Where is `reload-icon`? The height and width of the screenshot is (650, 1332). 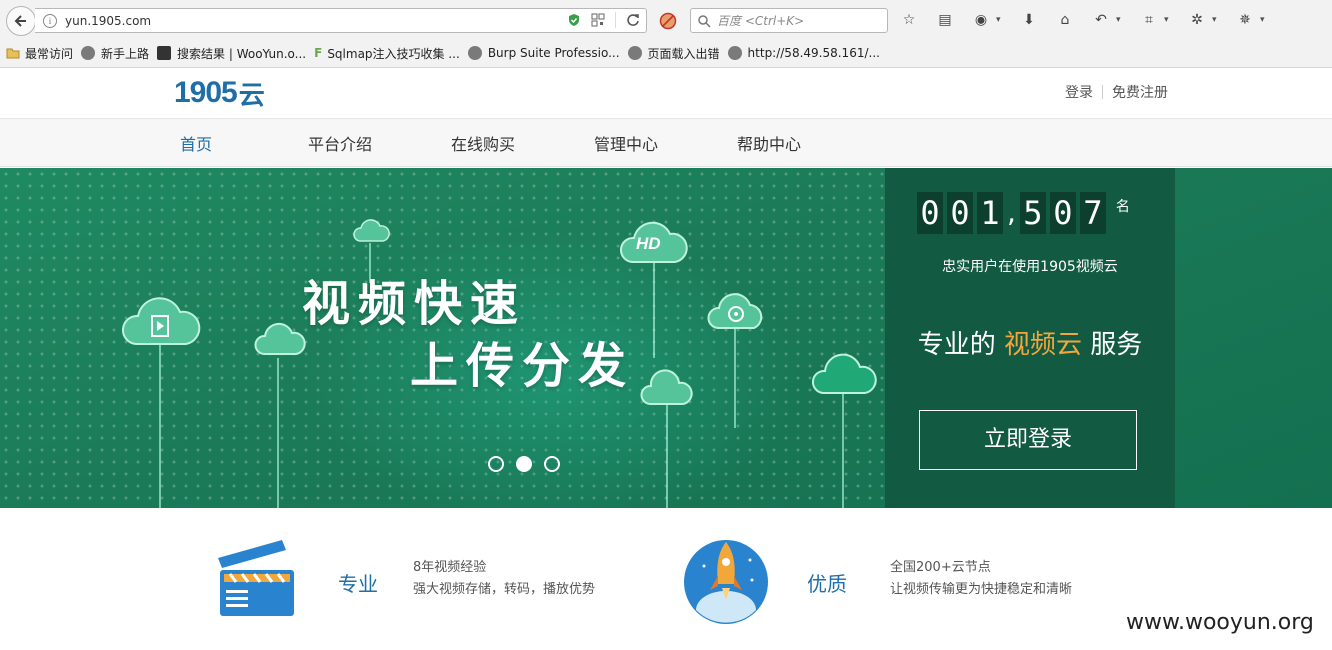 reload-icon is located at coordinates (633, 20).